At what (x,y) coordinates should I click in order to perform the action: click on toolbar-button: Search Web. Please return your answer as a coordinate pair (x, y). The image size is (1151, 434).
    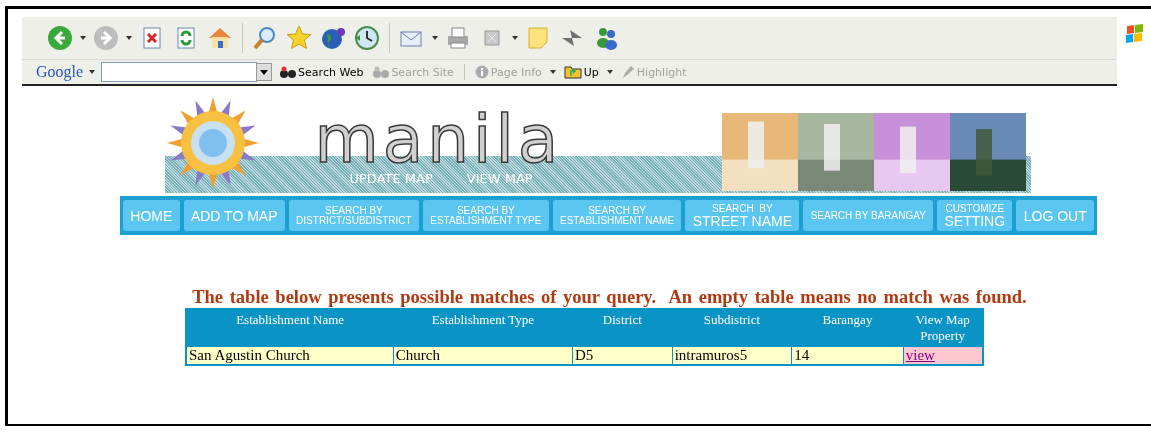
    Looking at the image, I should click on (322, 72).